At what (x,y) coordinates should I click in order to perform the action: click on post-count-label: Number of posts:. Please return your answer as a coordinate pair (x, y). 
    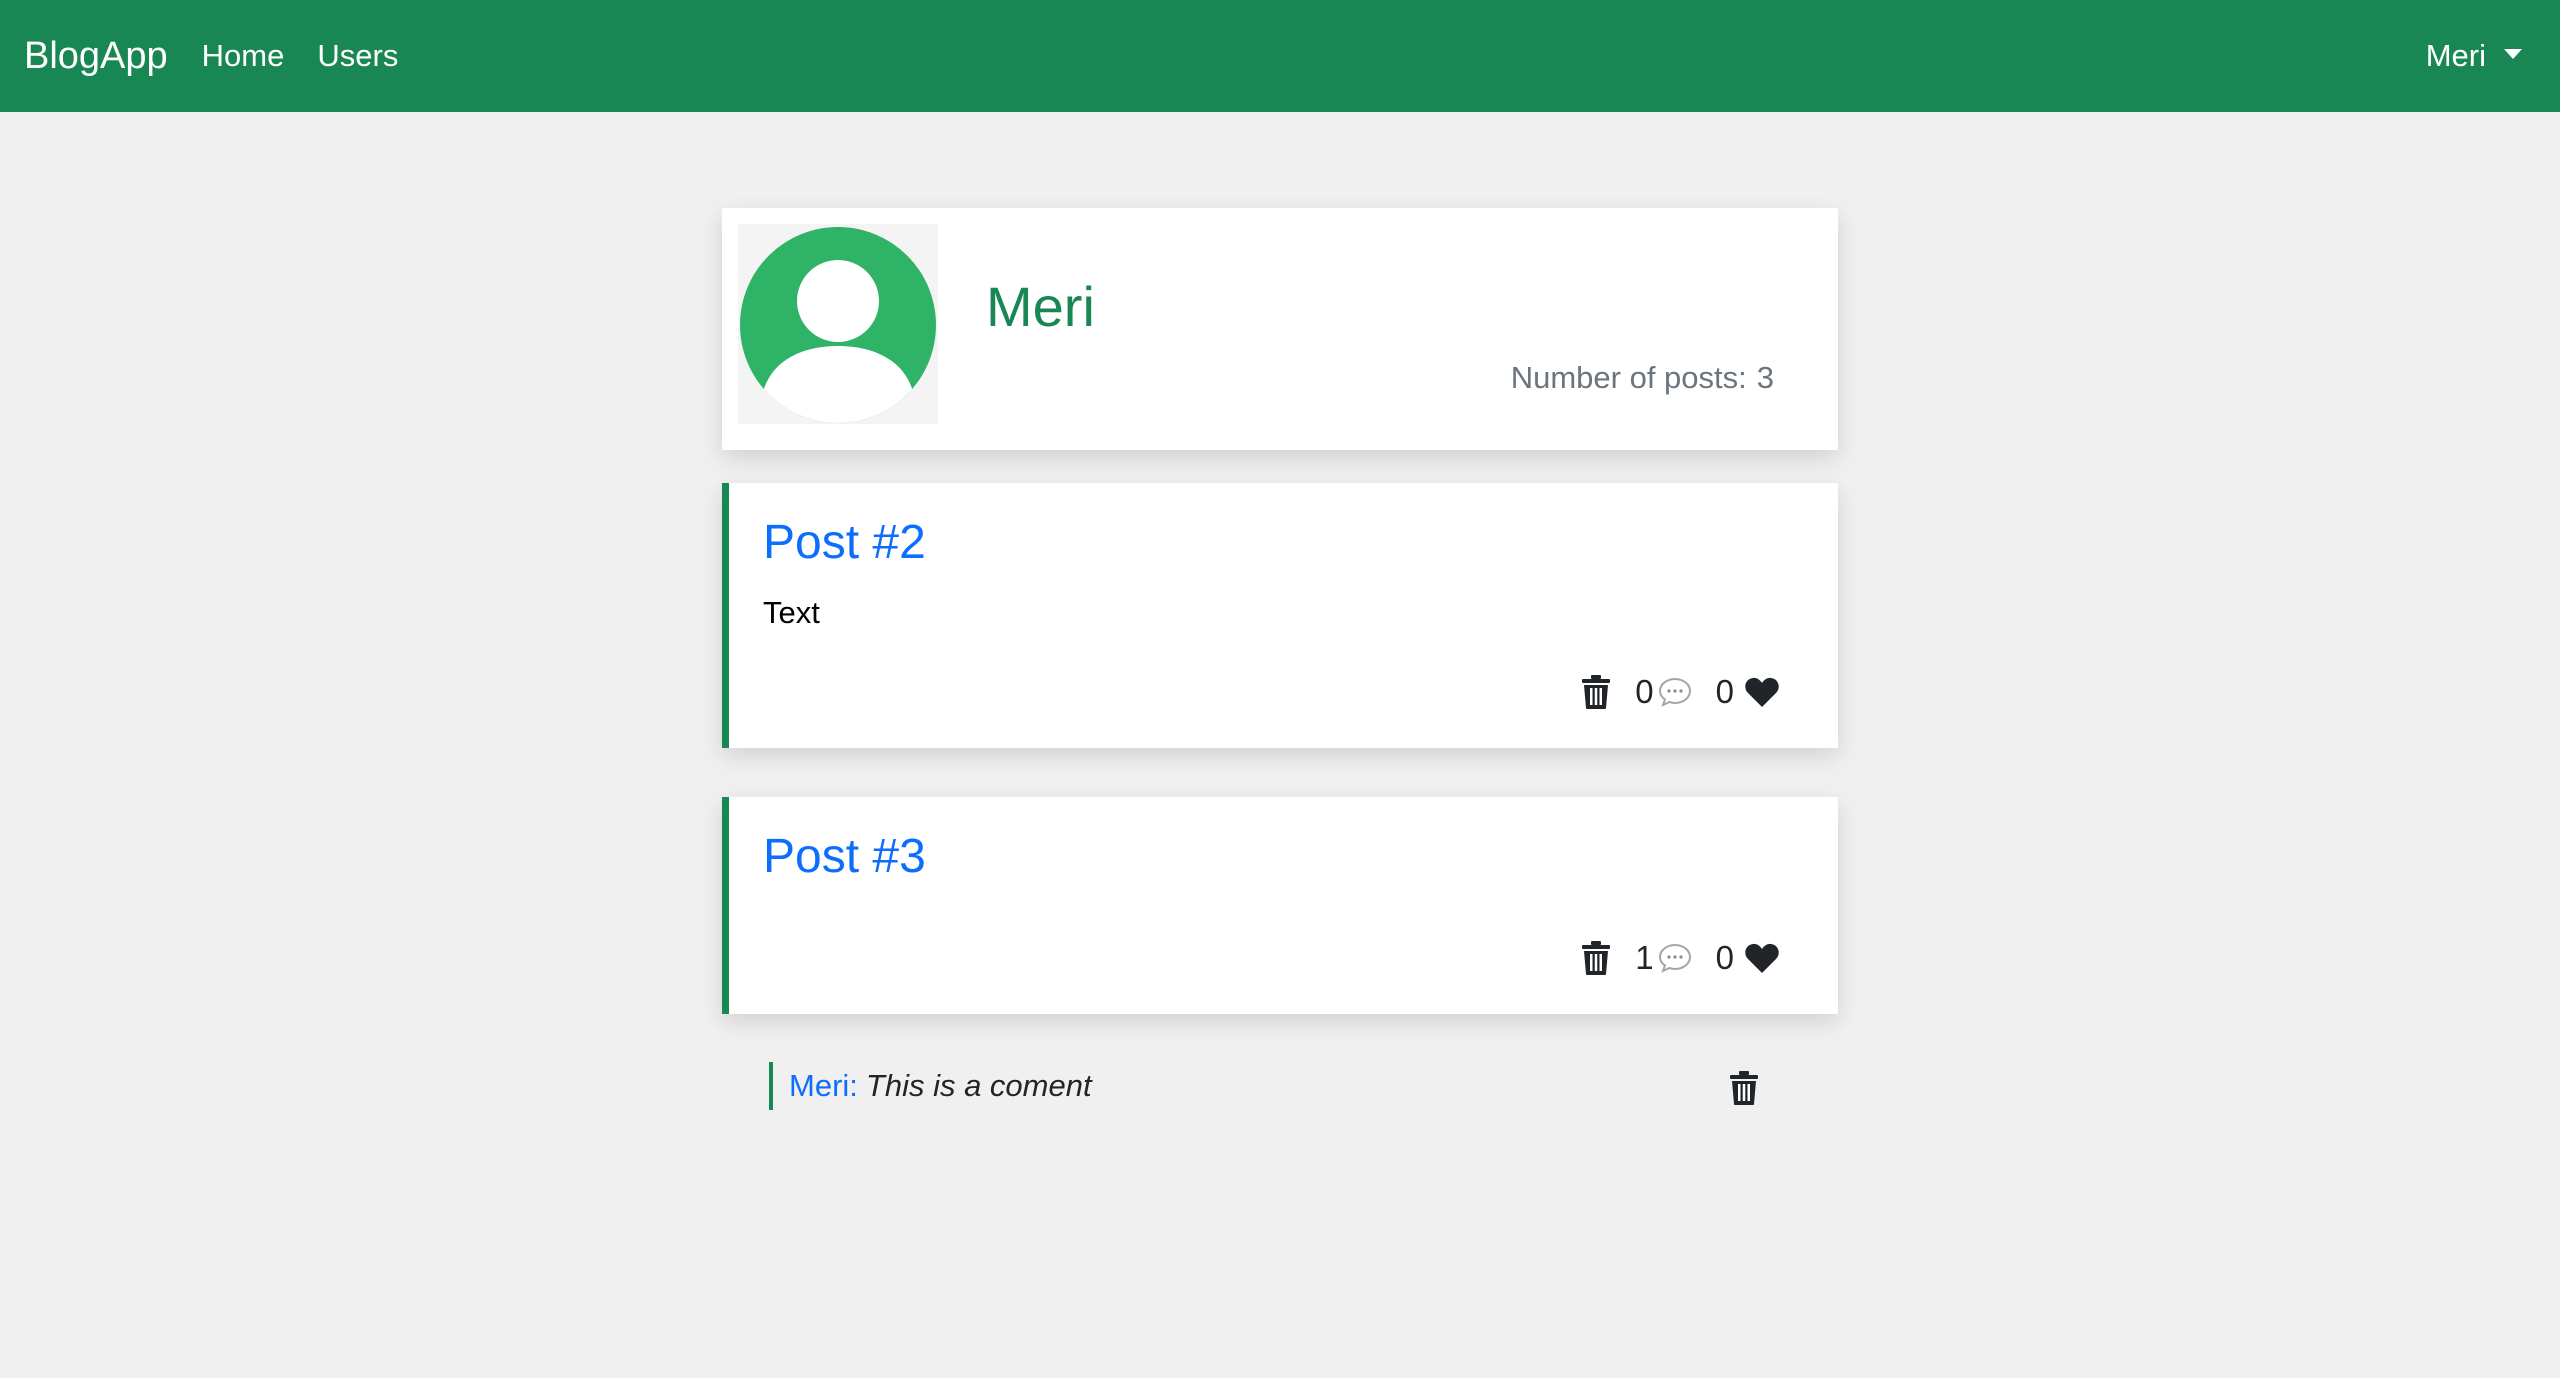
    Looking at the image, I should click on (1628, 377).